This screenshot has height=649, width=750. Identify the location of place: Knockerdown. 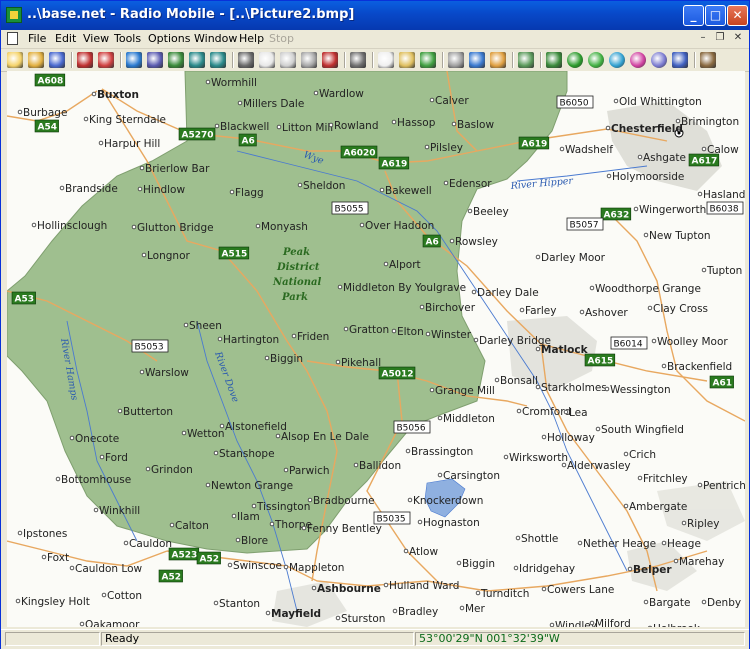
(445, 501).